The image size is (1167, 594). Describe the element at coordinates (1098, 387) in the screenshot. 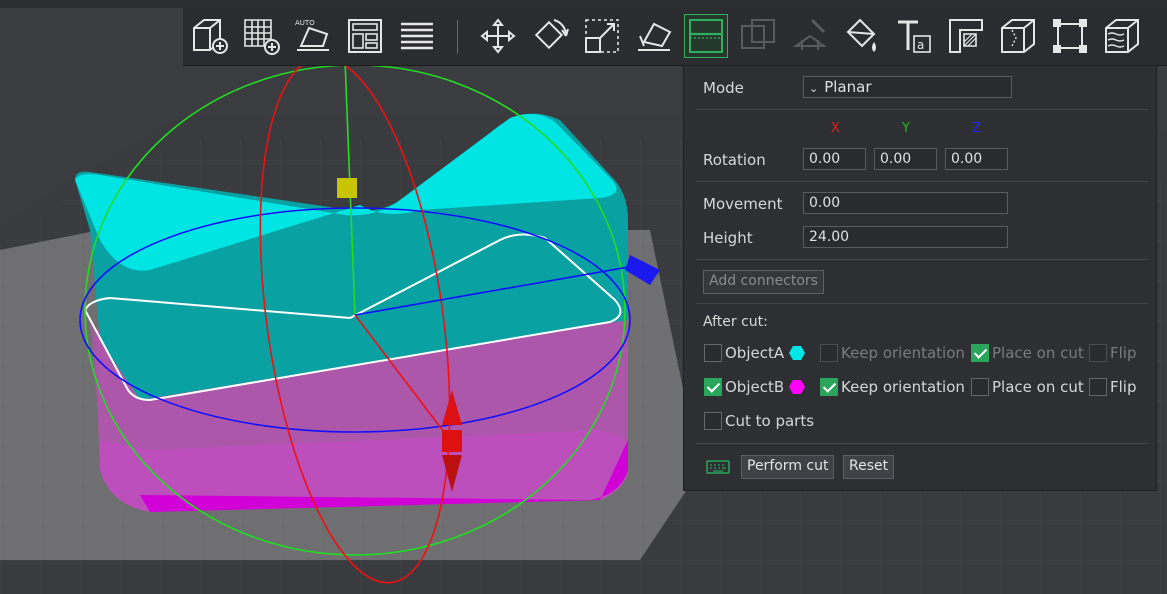

I see `b-flip-checkbox` at that location.